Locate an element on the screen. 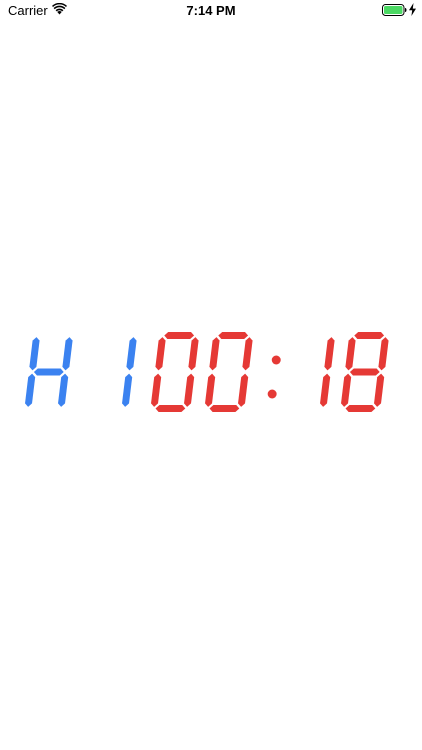  seconds-ones-digit is located at coordinates (365, 372).